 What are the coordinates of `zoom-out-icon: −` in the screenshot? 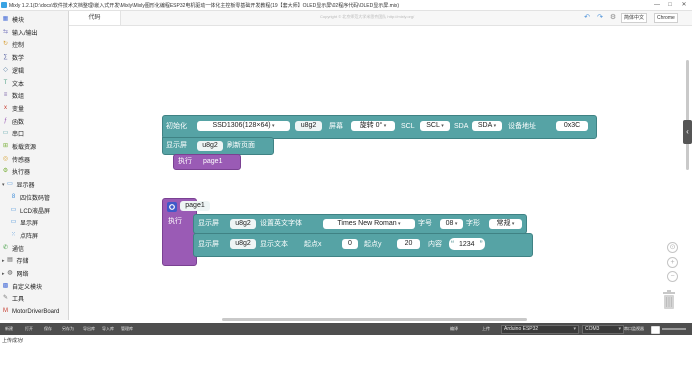 It's located at (672, 276).